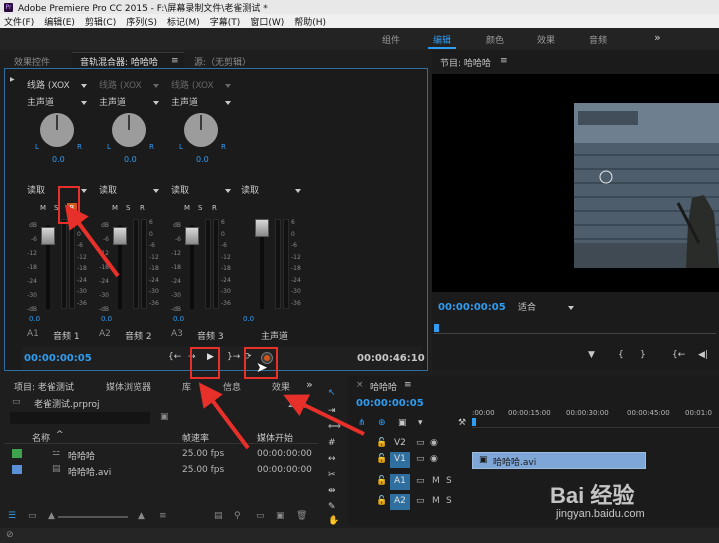 Image resolution: width=719 pixels, height=543 pixels. What do you see at coordinates (175, 61) in the screenshot?
I see `tab-menu-icon: ≡` at bounding box center [175, 61].